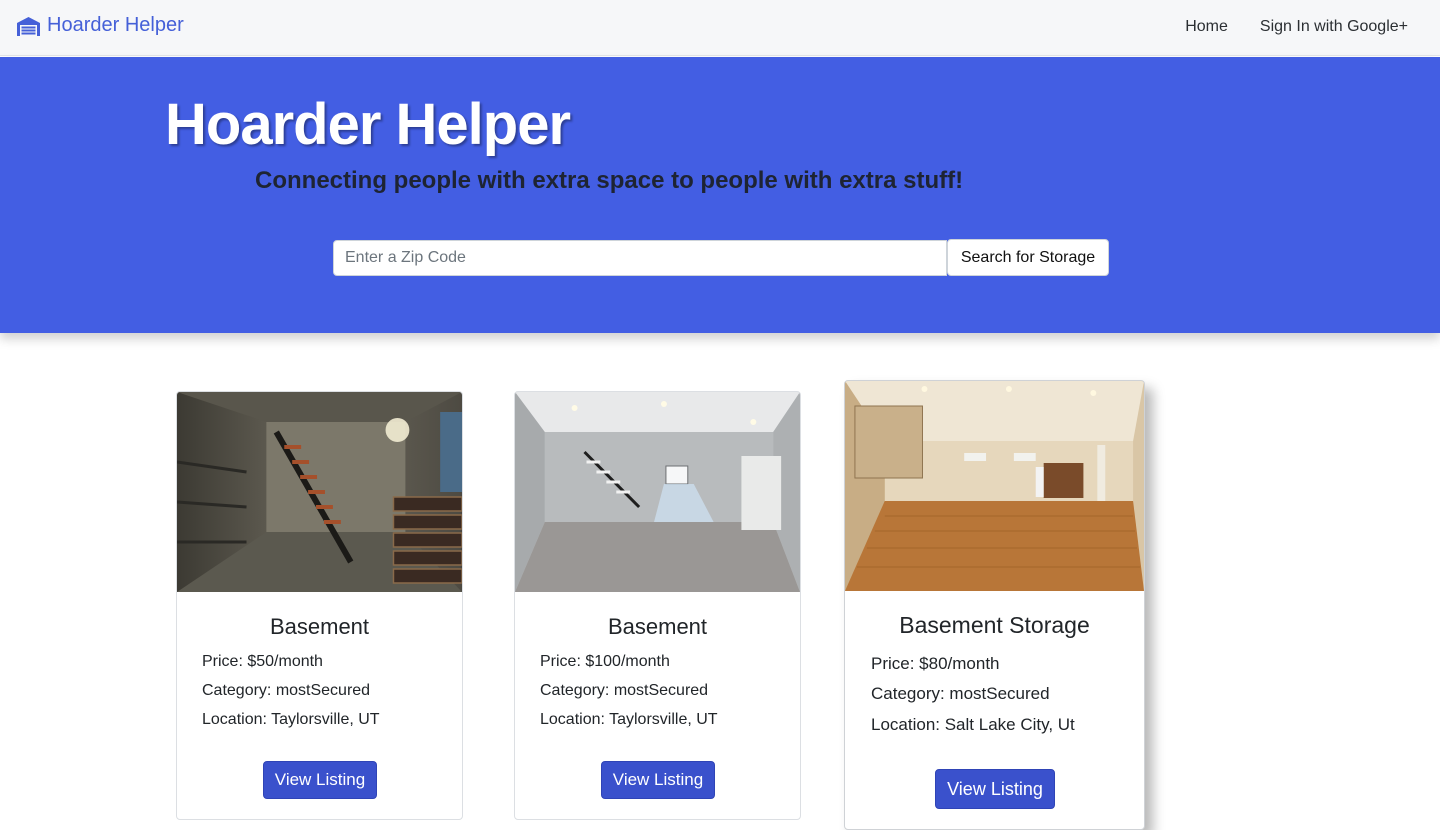 The width and height of the screenshot is (1440, 830). I want to click on zip-code-input, so click(640, 258).